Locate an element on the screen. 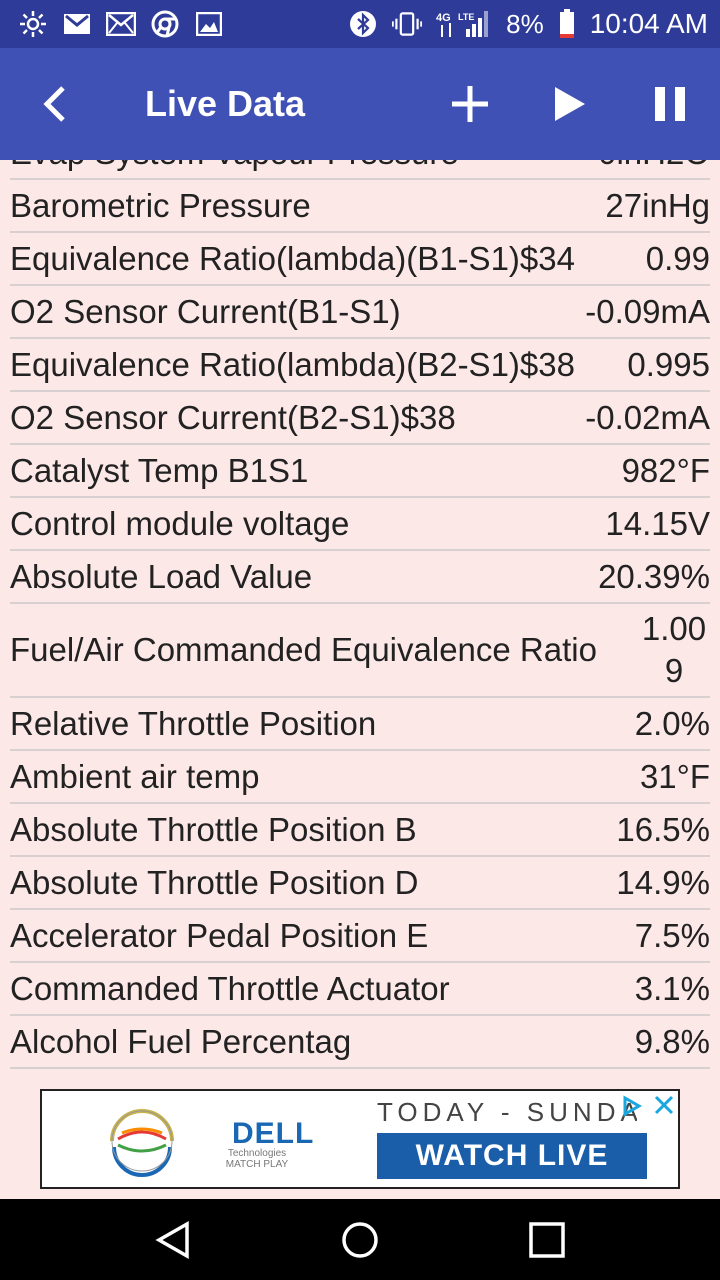 The width and height of the screenshot is (720, 1280). list-item: Absolute Throttle Position D 14.9% is located at coordinates (360, 883).